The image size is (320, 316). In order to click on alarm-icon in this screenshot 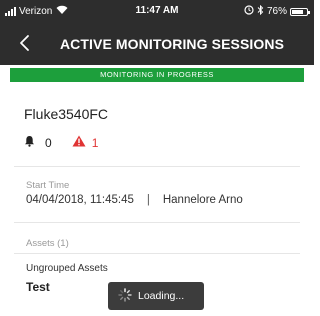, I will do `click(249, 11)`.